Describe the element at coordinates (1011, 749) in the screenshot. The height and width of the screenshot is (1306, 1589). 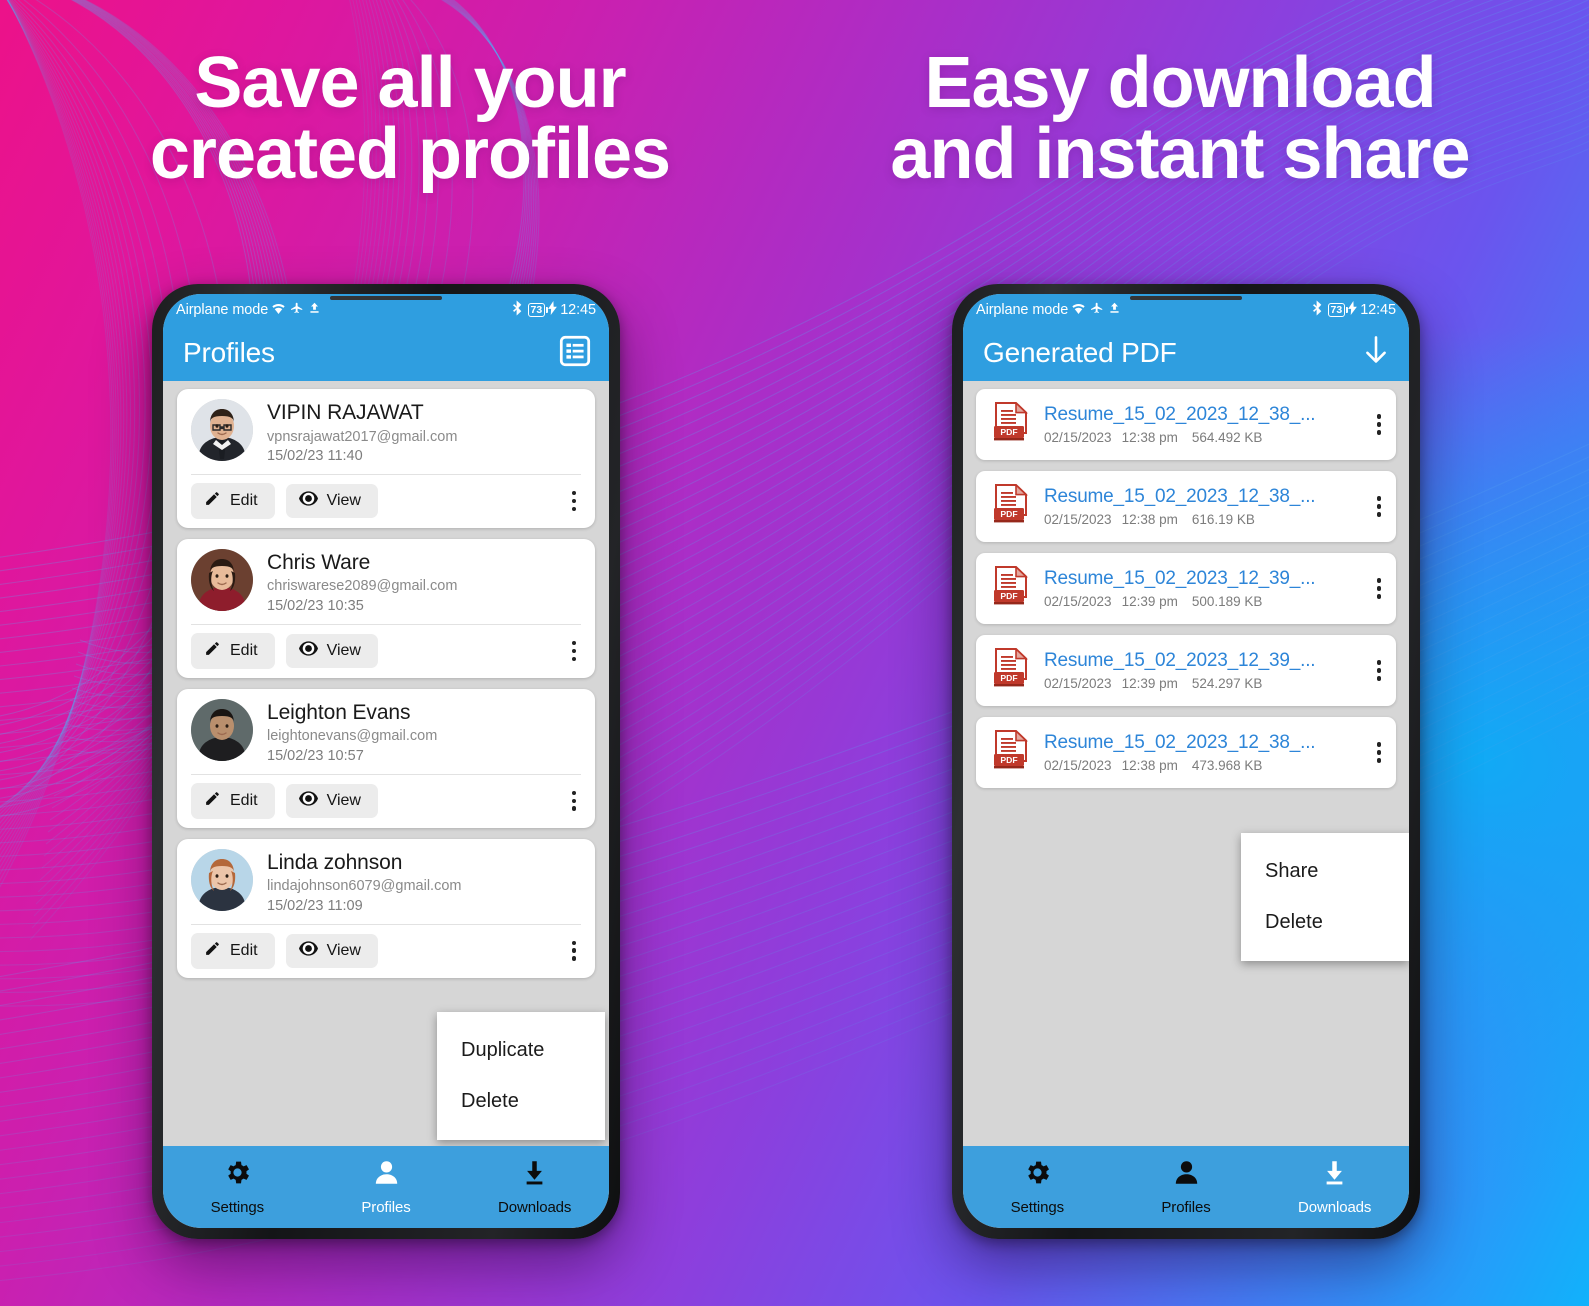
I see `pdf-file-icon: PDF` at that location.